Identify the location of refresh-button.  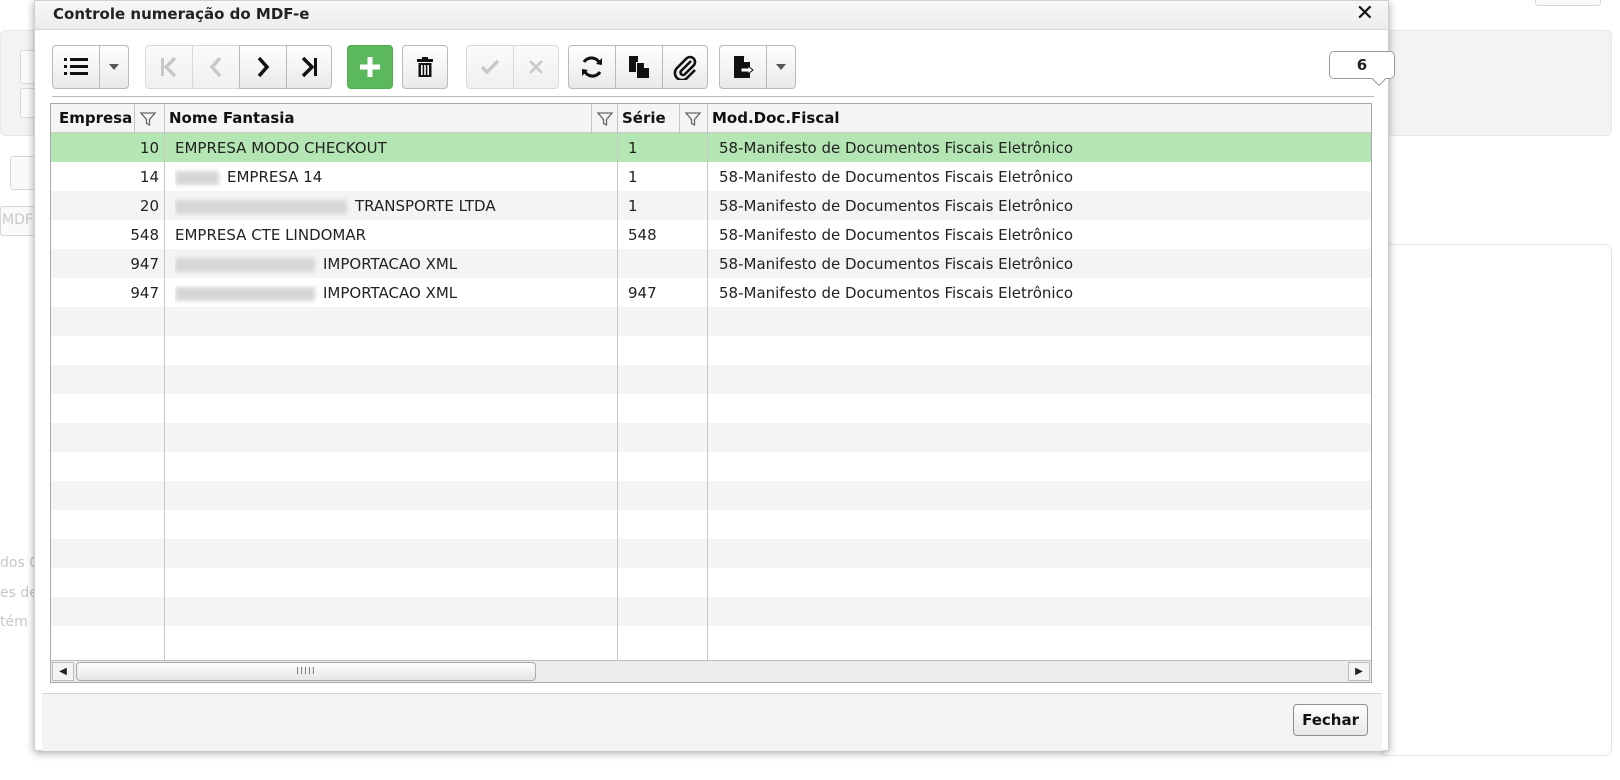
(592, 67).